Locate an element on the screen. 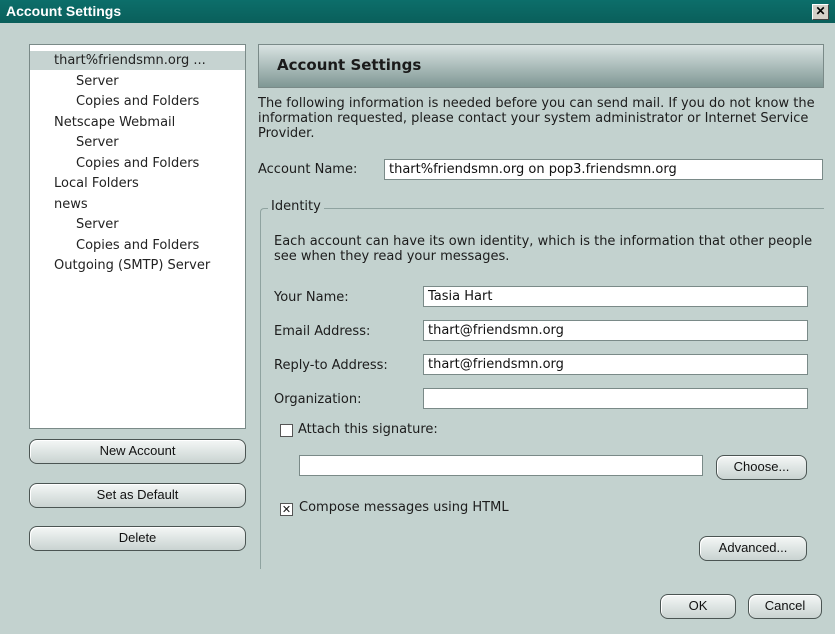  attach-signature-label: Attach this signature: is located at coordinates (368, 429).